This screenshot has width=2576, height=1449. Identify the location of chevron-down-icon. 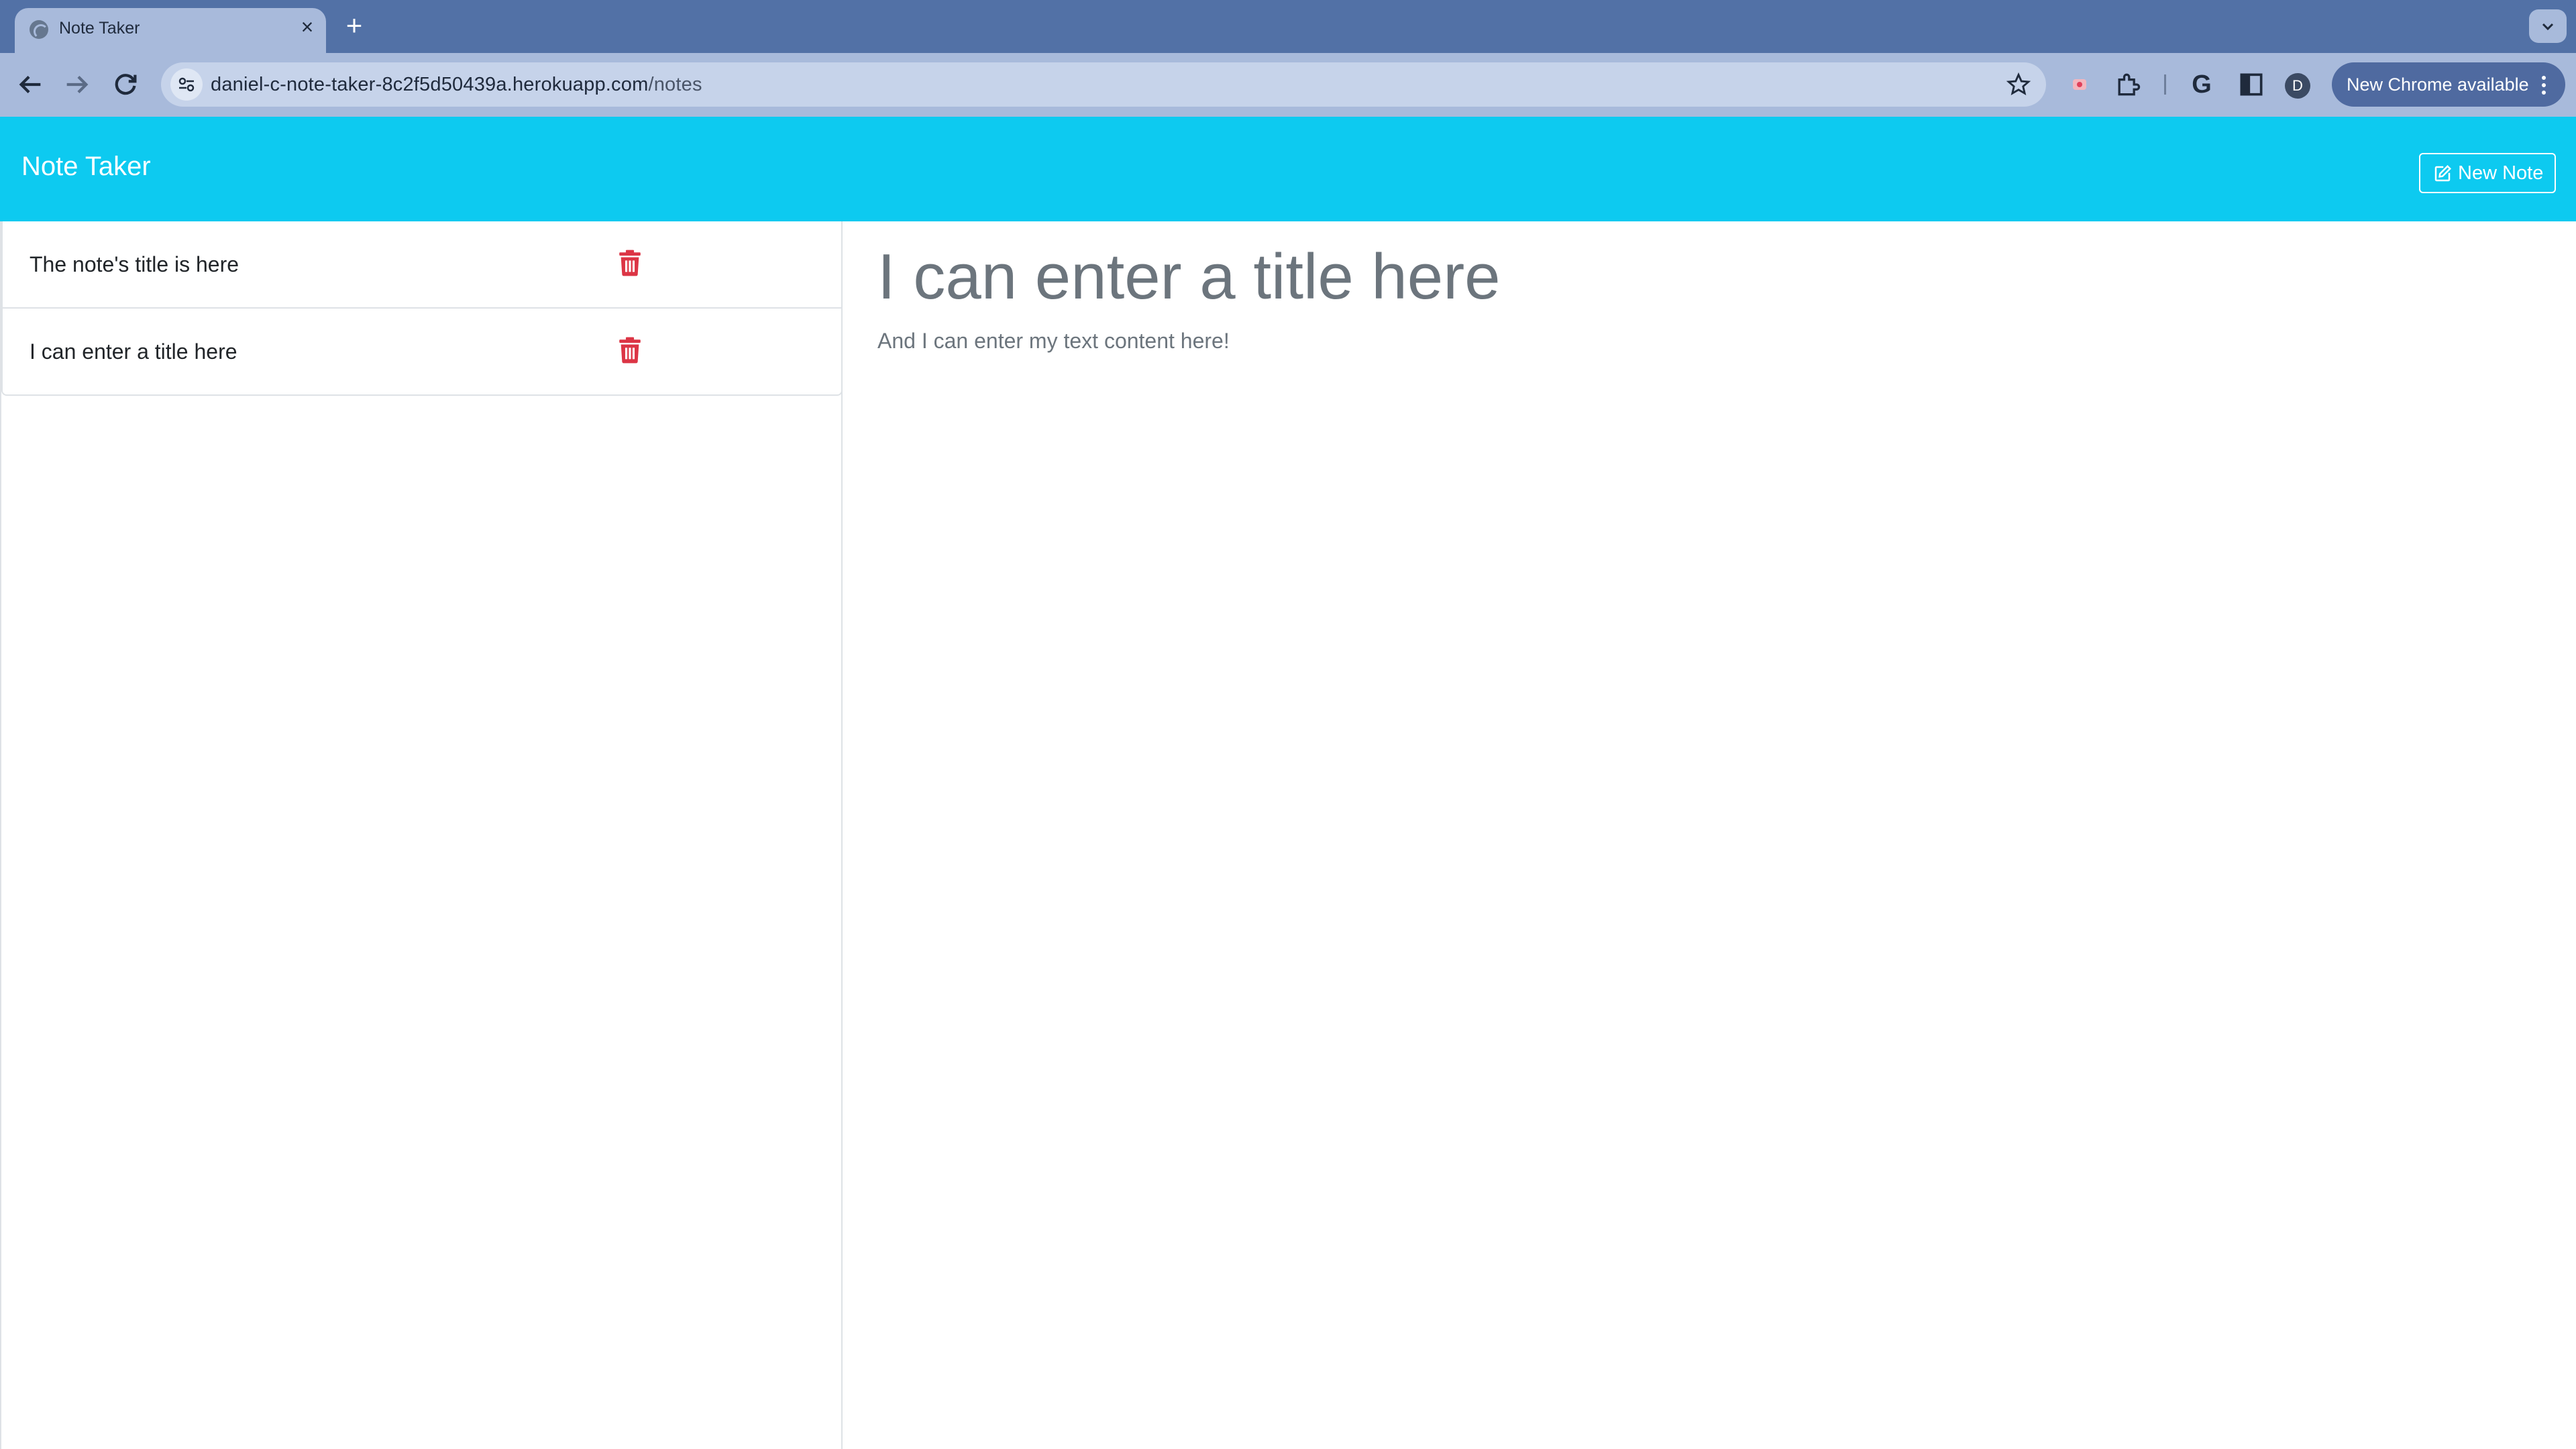
(2548, 27).